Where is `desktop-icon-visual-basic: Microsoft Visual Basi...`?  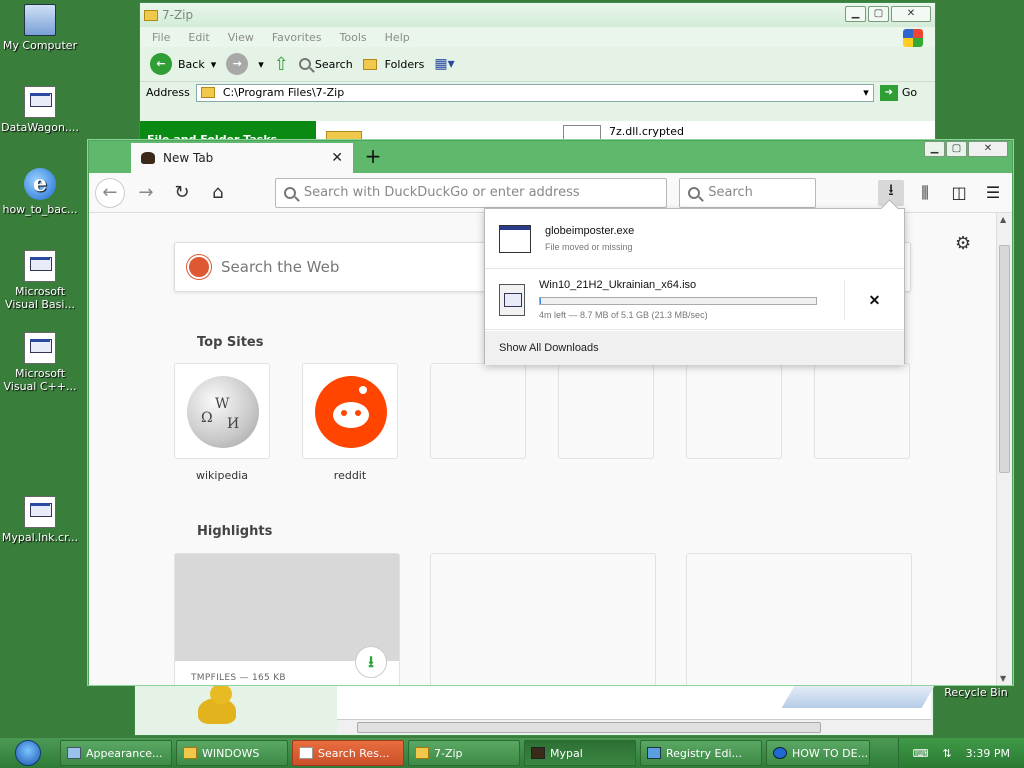 desktop-icon-visual-basic: Microsoft Visual Basi... is located at coordinates (40, 280).